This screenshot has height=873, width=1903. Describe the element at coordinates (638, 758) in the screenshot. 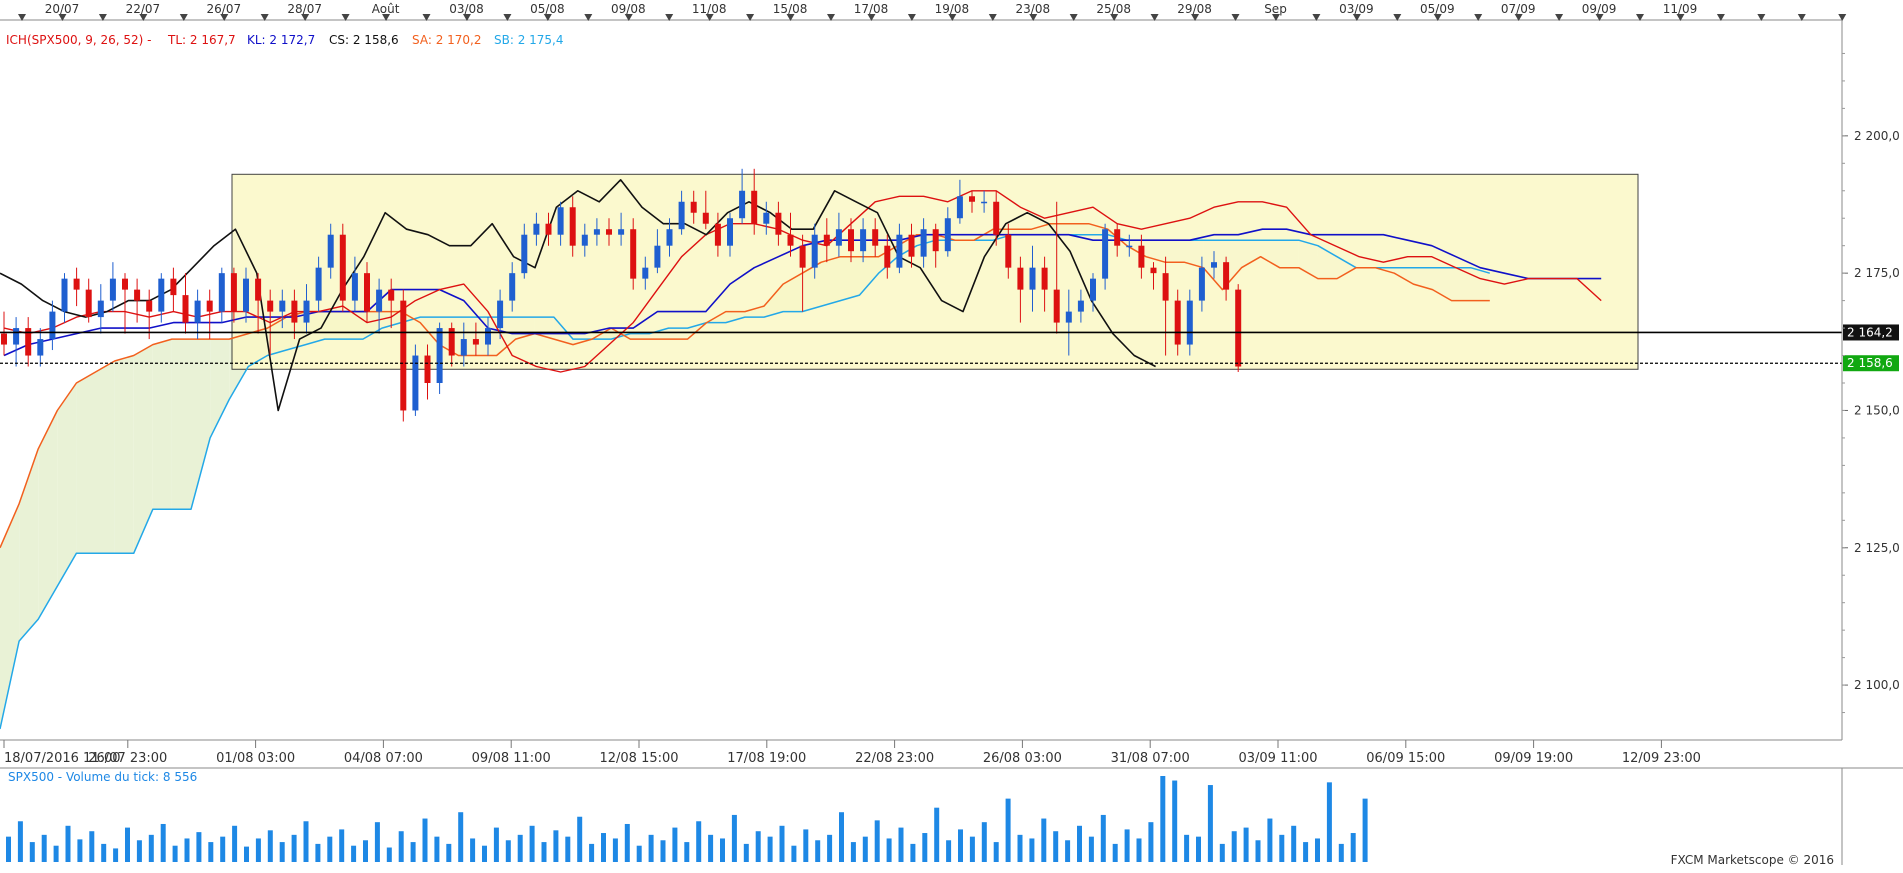

I see `x-tick-label: 12/08 15:00` at that location.